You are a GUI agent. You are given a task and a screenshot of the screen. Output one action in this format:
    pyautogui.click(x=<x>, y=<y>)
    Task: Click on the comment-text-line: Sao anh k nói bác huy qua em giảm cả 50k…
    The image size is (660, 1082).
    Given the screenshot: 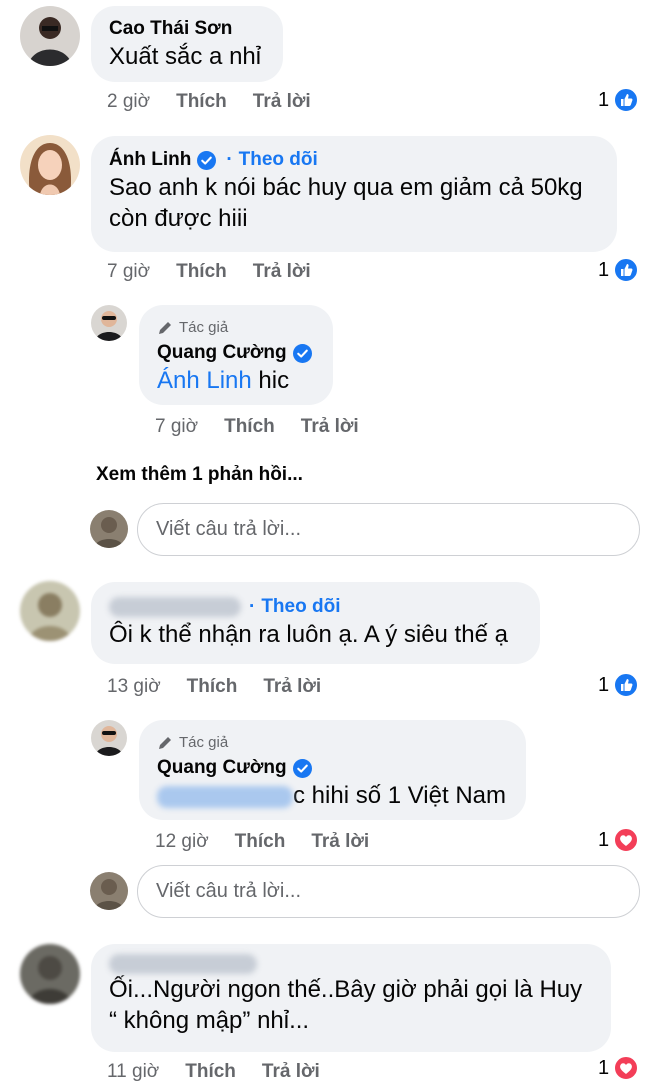 What is the action you would take?
    pyautogui.click(x=346, y=187)
    